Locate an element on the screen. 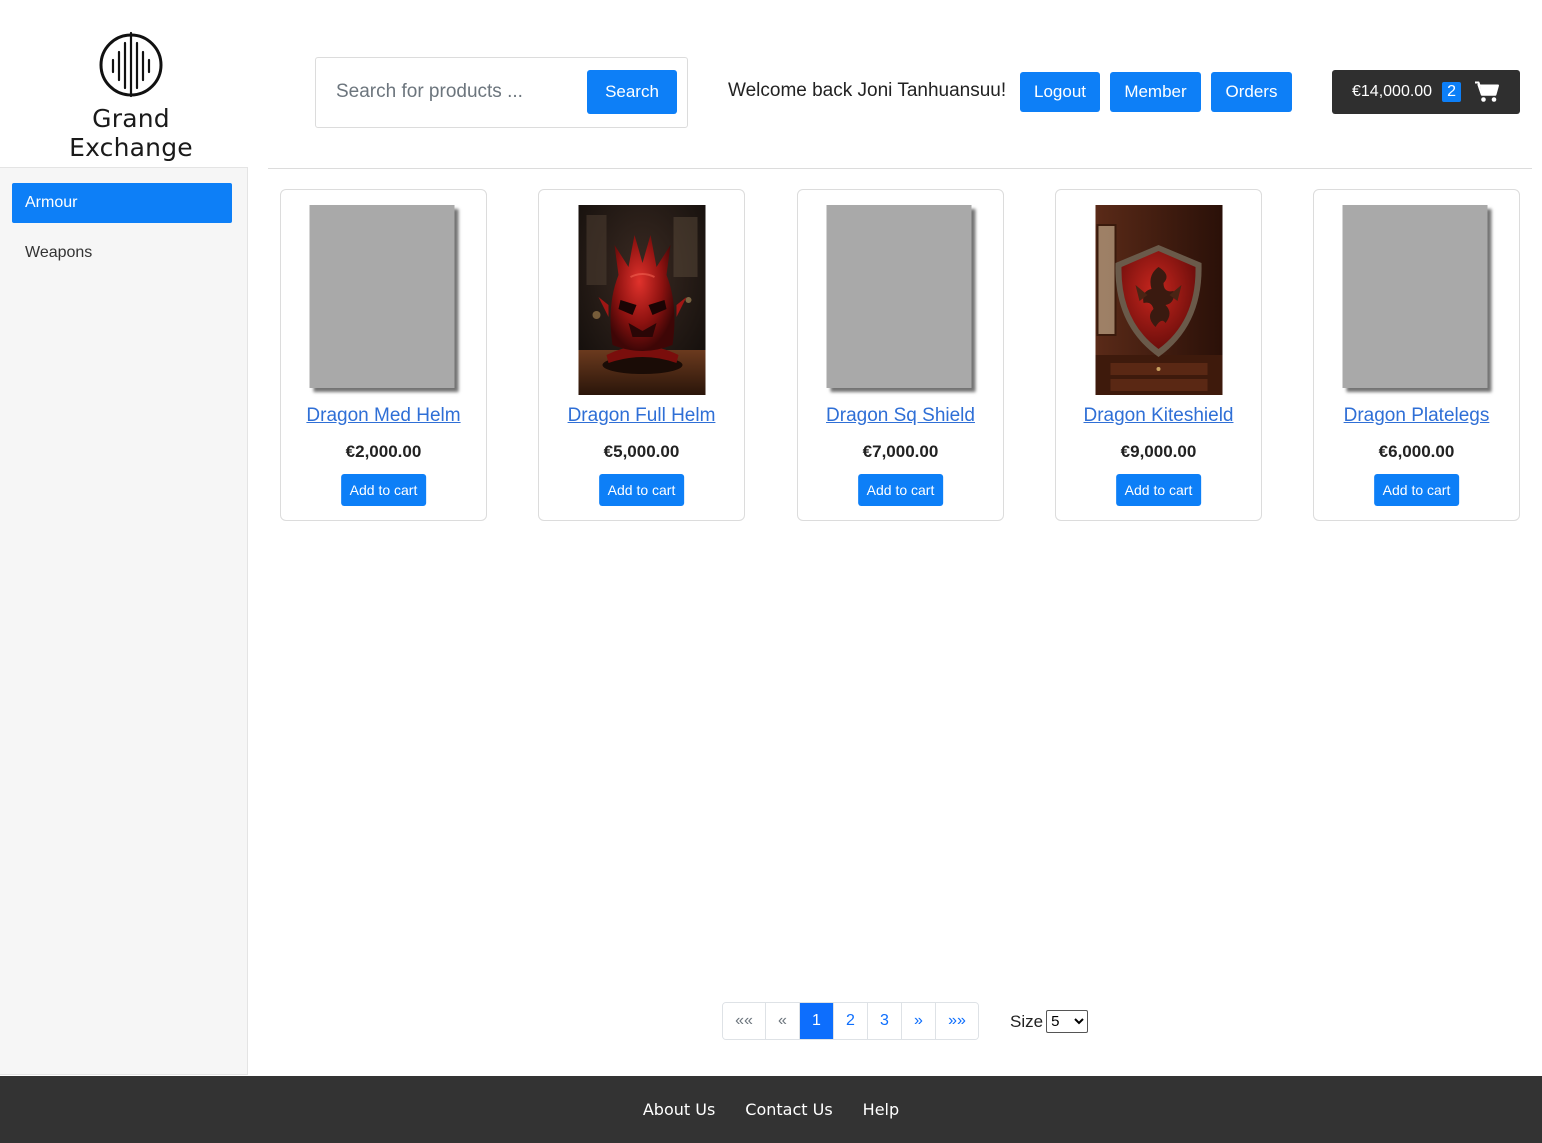 Image resolution: width=1542 pixels, height=1143 pixels. red-dragon-shield-image is located at coordinates (1158, 300).